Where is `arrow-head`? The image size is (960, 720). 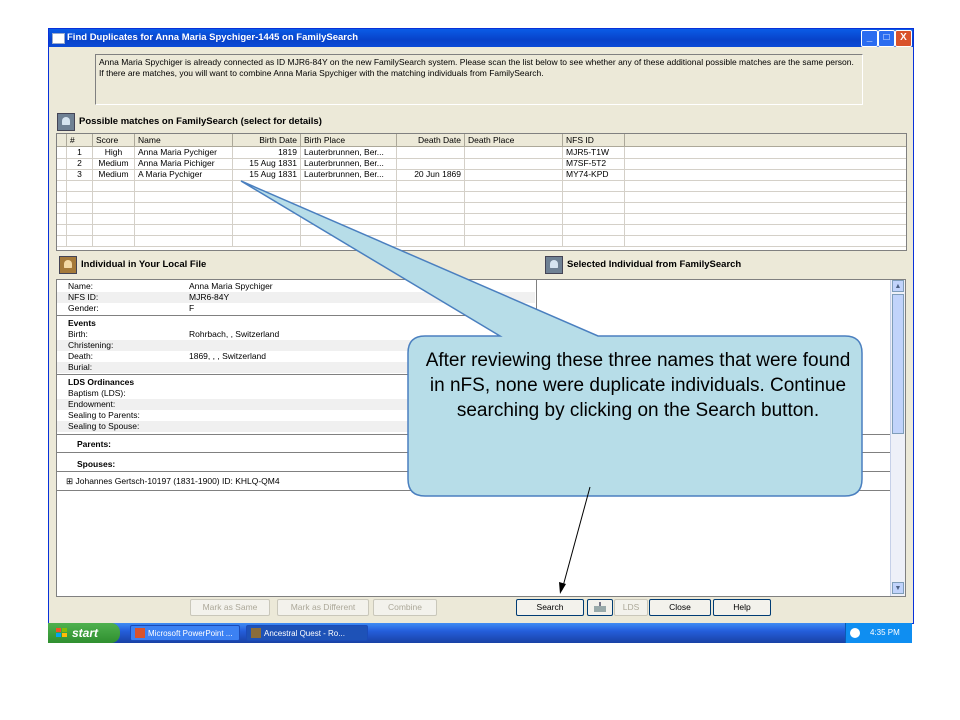 arrow-head is located at coordinates (562, 588).